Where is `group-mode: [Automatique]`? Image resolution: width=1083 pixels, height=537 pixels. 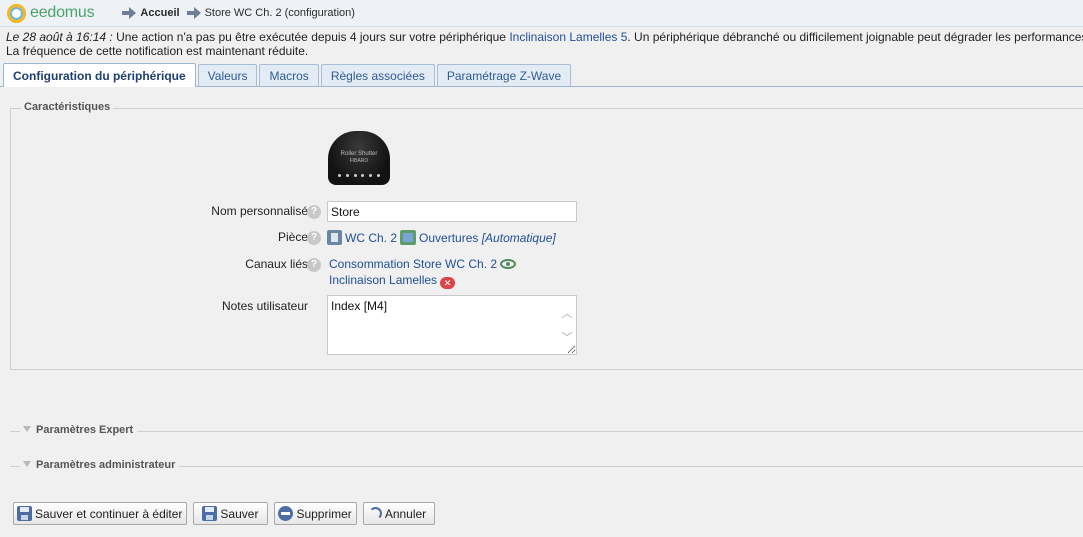
group-mode: [Automatique] is located at coordinates (518, 238).